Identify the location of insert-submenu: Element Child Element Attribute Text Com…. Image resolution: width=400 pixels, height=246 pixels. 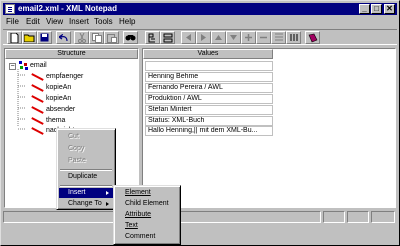
(147, 215).